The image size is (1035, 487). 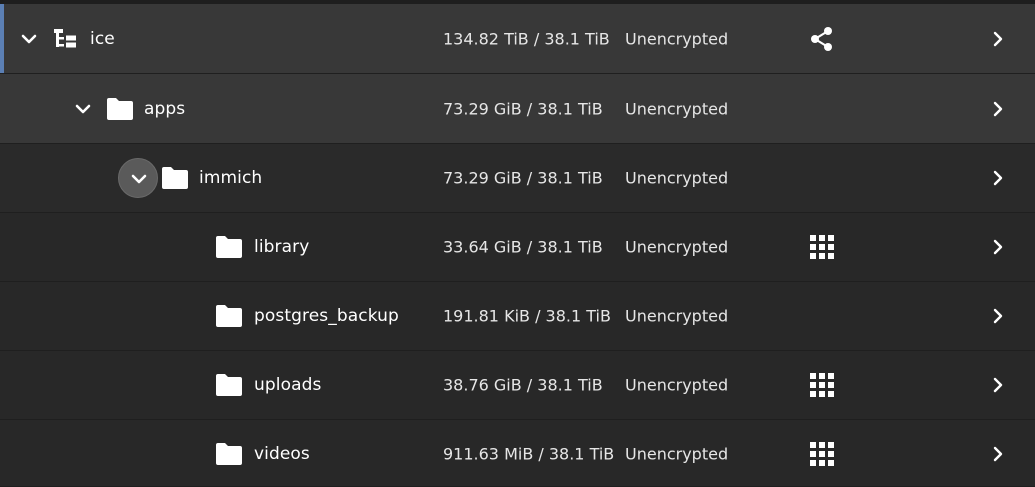 I want to click on dataset-tree-icon, so click(x=67, y=39).